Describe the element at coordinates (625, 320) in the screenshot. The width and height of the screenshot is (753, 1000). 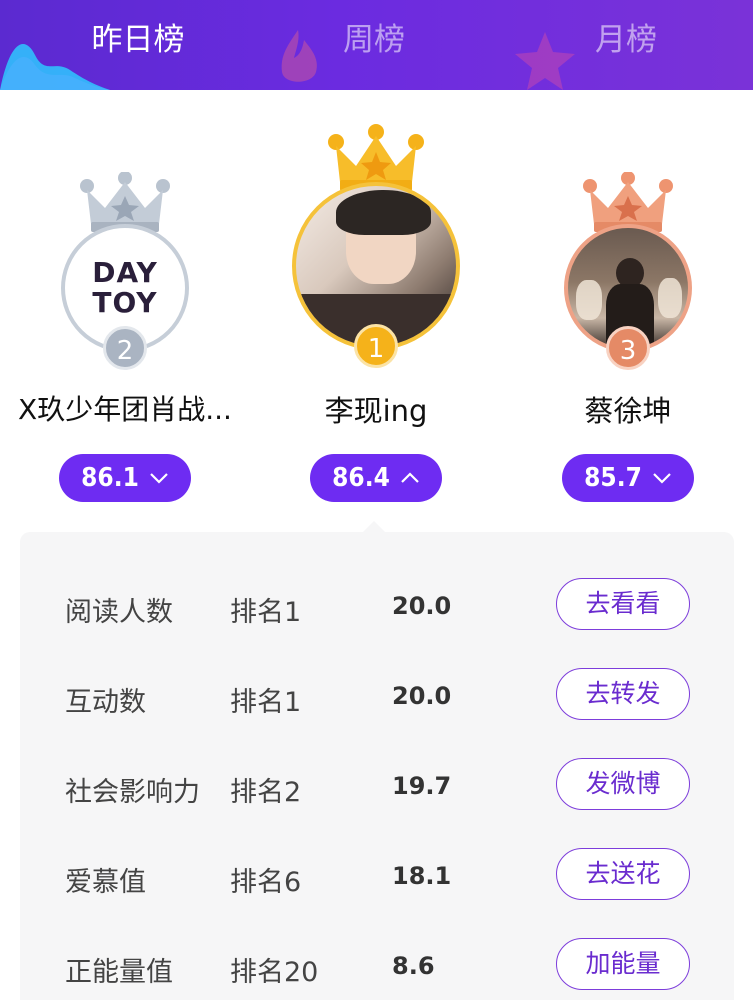
I see `podium-rank-3: 3 蔡徐坤 85.7` at that location.